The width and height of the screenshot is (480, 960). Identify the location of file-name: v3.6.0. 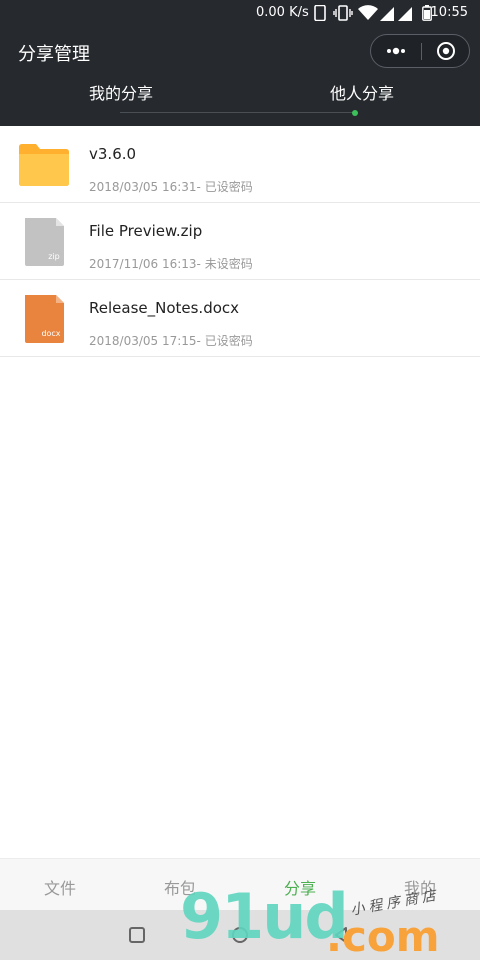
(113, 154).